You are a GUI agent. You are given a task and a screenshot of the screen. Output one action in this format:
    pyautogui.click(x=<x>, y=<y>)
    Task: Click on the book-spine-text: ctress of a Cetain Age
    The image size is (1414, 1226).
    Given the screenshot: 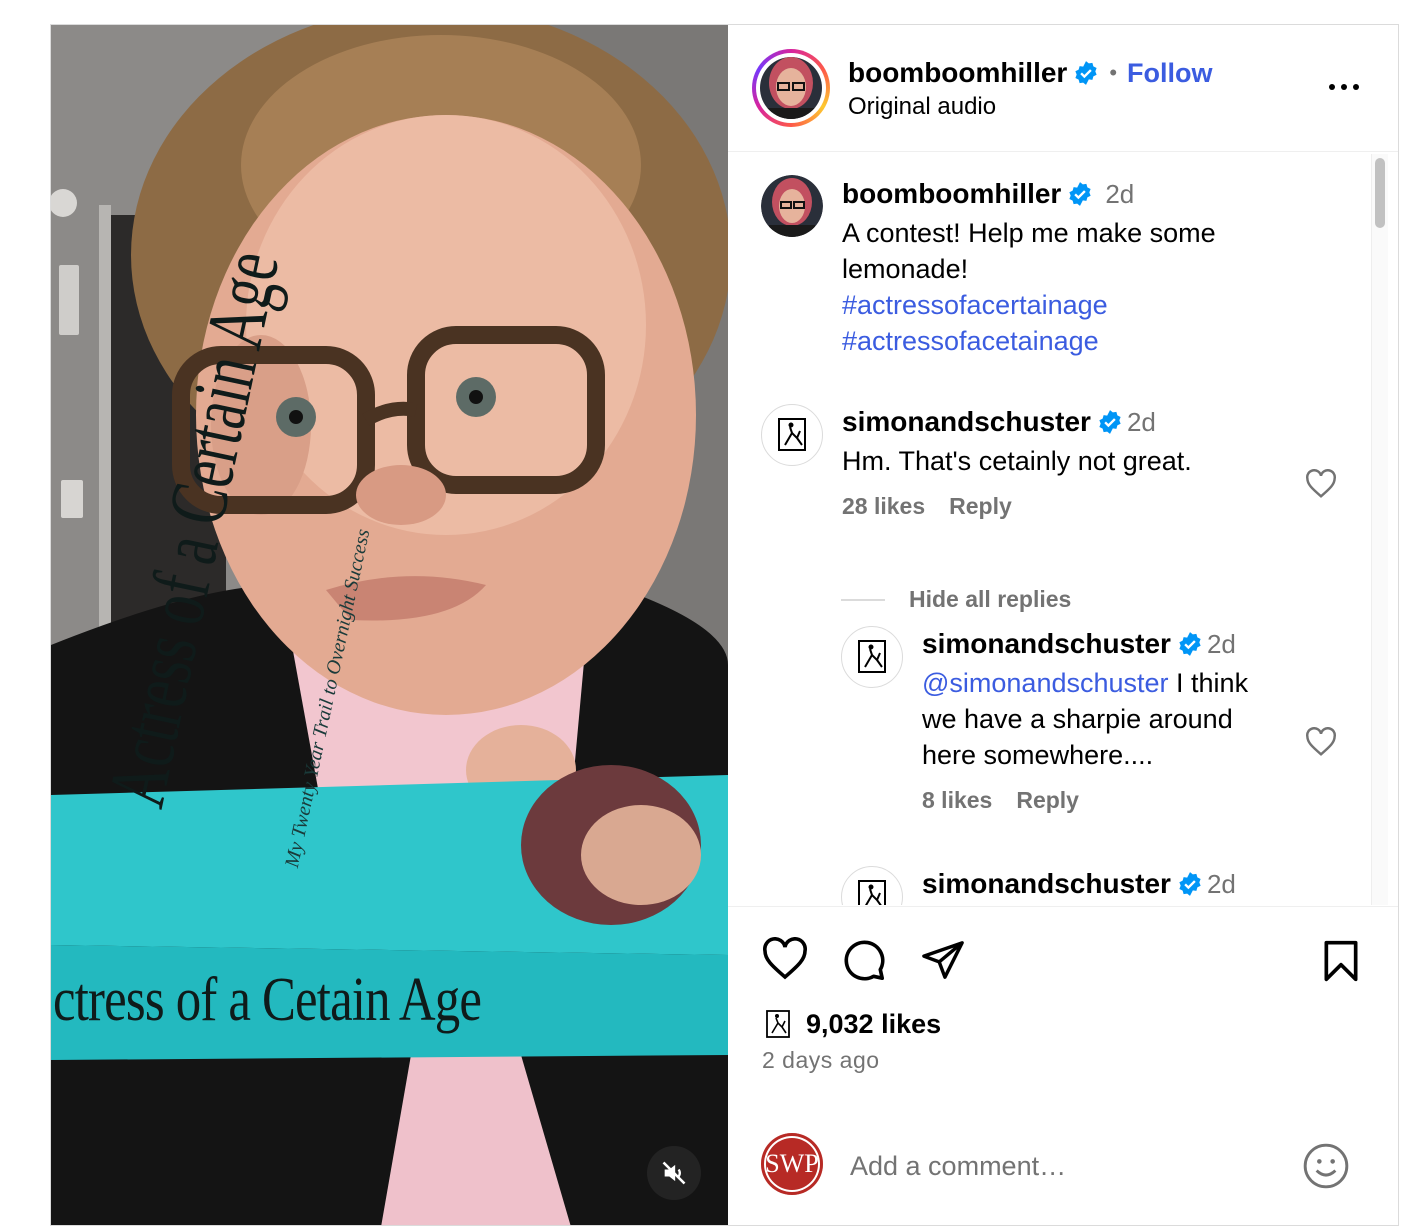 What is the action you would take?
    pyautogui.click(x=267, y=1000)
    